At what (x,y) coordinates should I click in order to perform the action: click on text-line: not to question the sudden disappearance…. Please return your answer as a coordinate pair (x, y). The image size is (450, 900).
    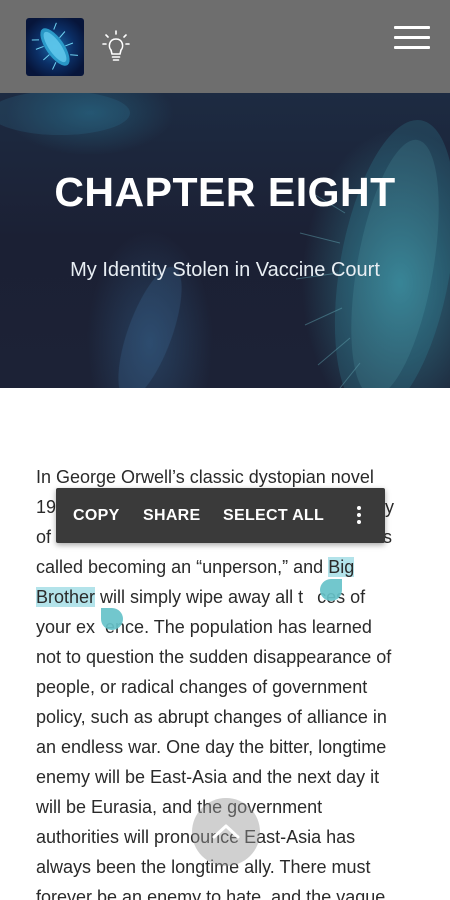
    Looking at the image, I should click on (214, 657).